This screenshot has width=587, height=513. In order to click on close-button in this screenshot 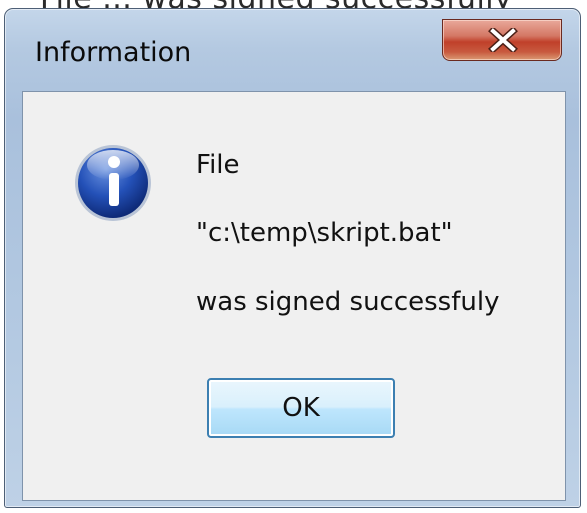, I will do `click(502, 40)`.